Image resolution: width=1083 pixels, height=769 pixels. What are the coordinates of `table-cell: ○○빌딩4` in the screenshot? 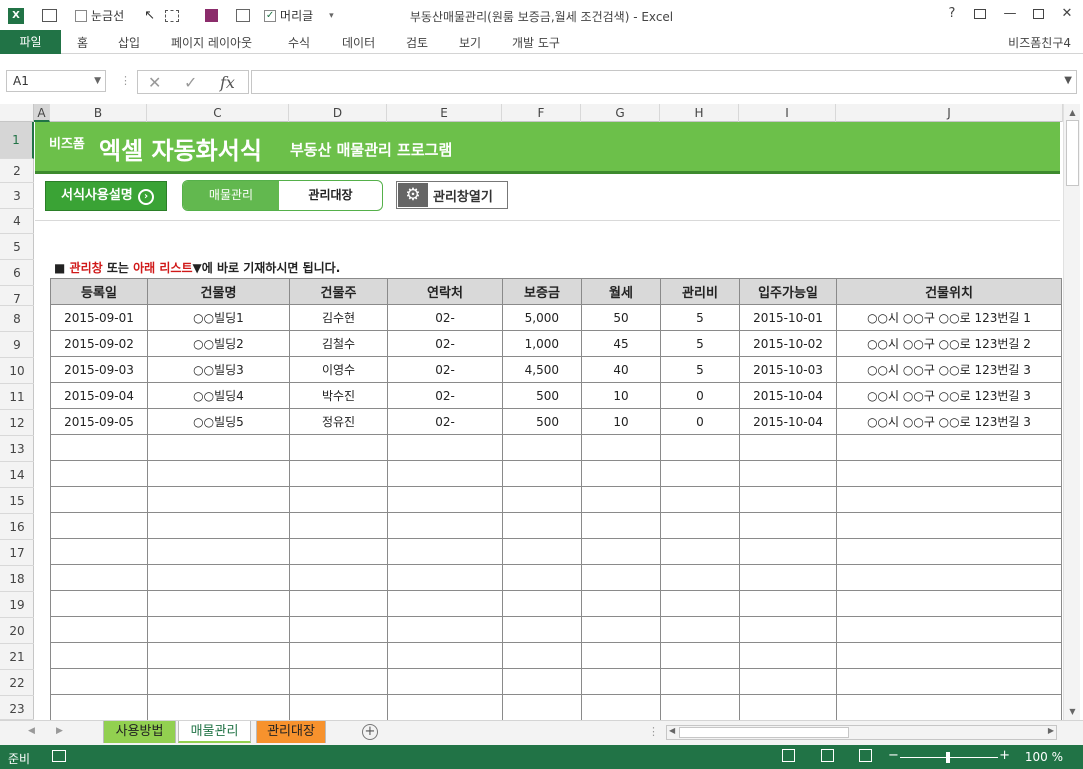 It's located at (218, 395).